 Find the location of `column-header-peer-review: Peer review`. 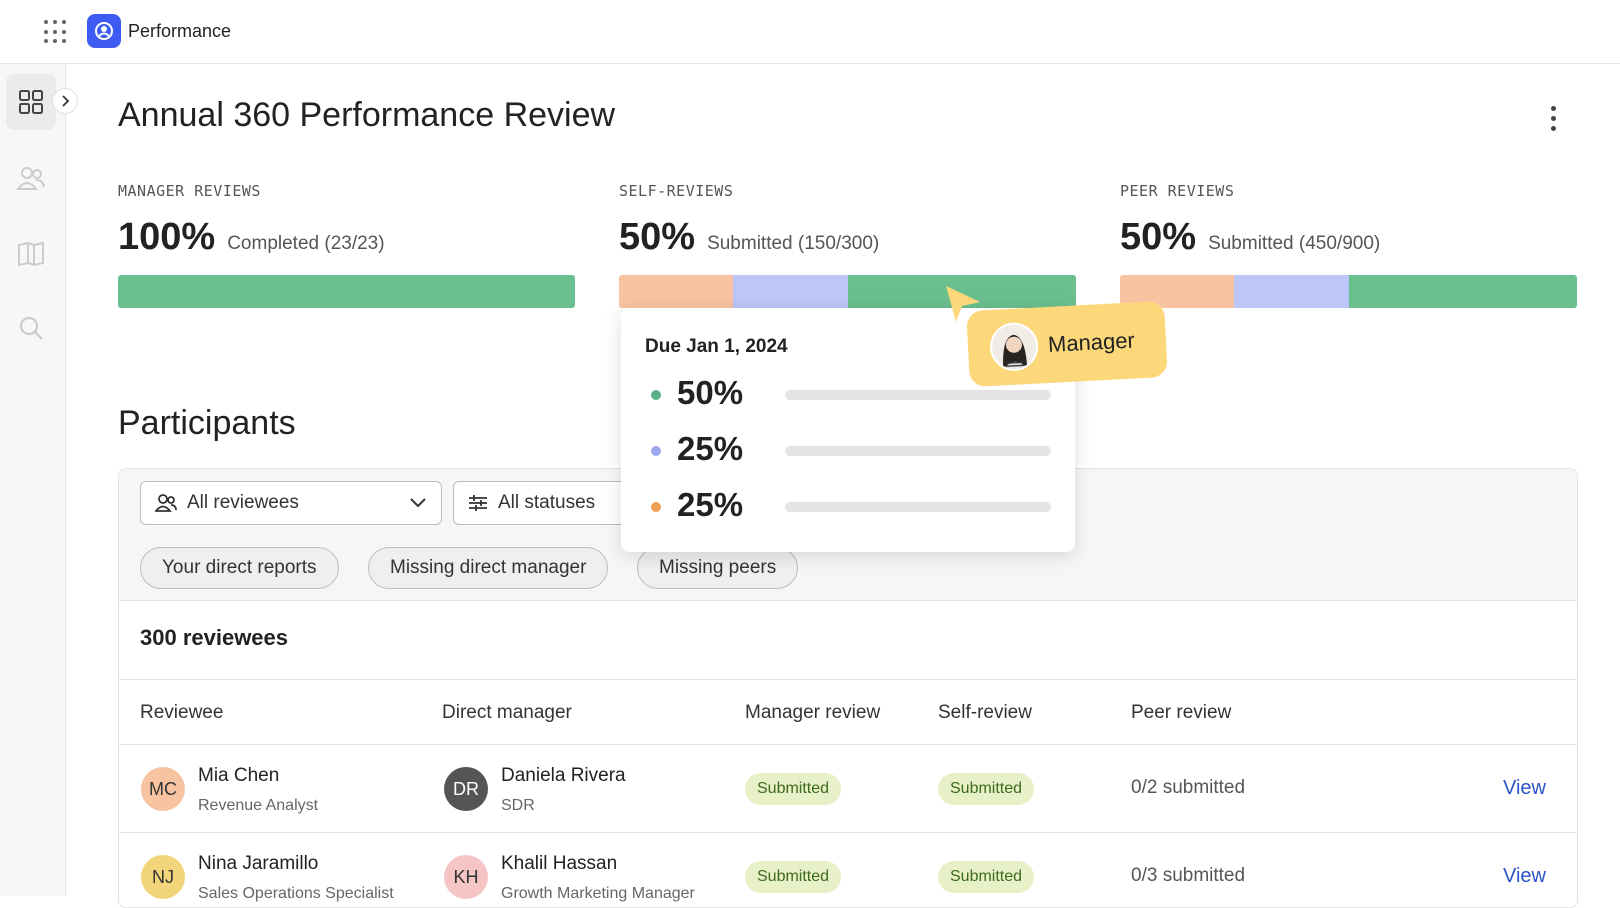

column-header-peer-review: Peer review is located at coordinates (1181, 713).